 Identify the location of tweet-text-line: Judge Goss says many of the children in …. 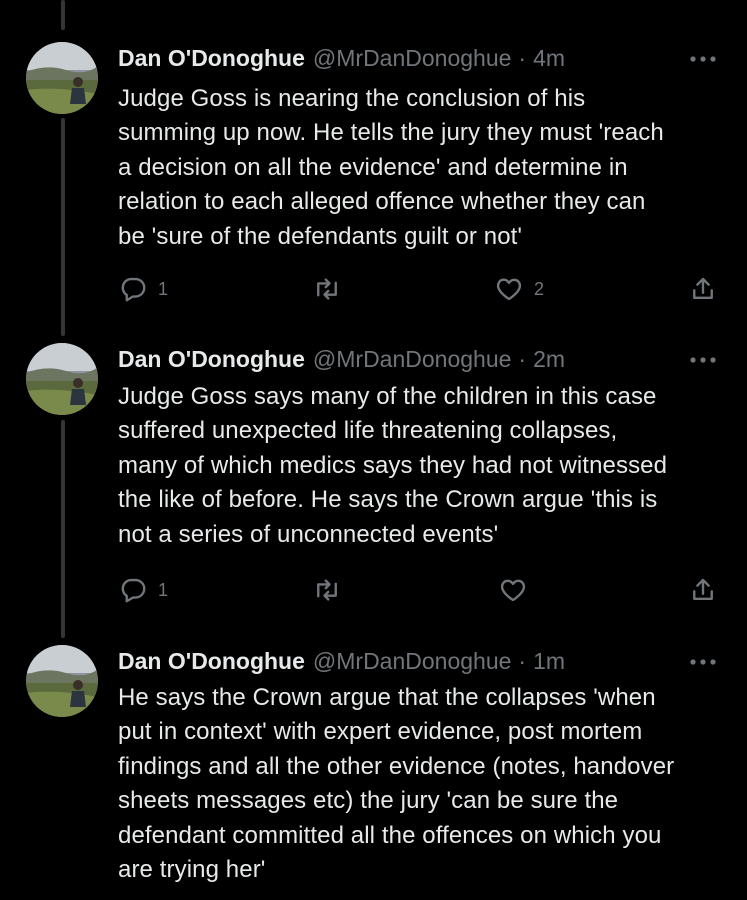
(387, 396).